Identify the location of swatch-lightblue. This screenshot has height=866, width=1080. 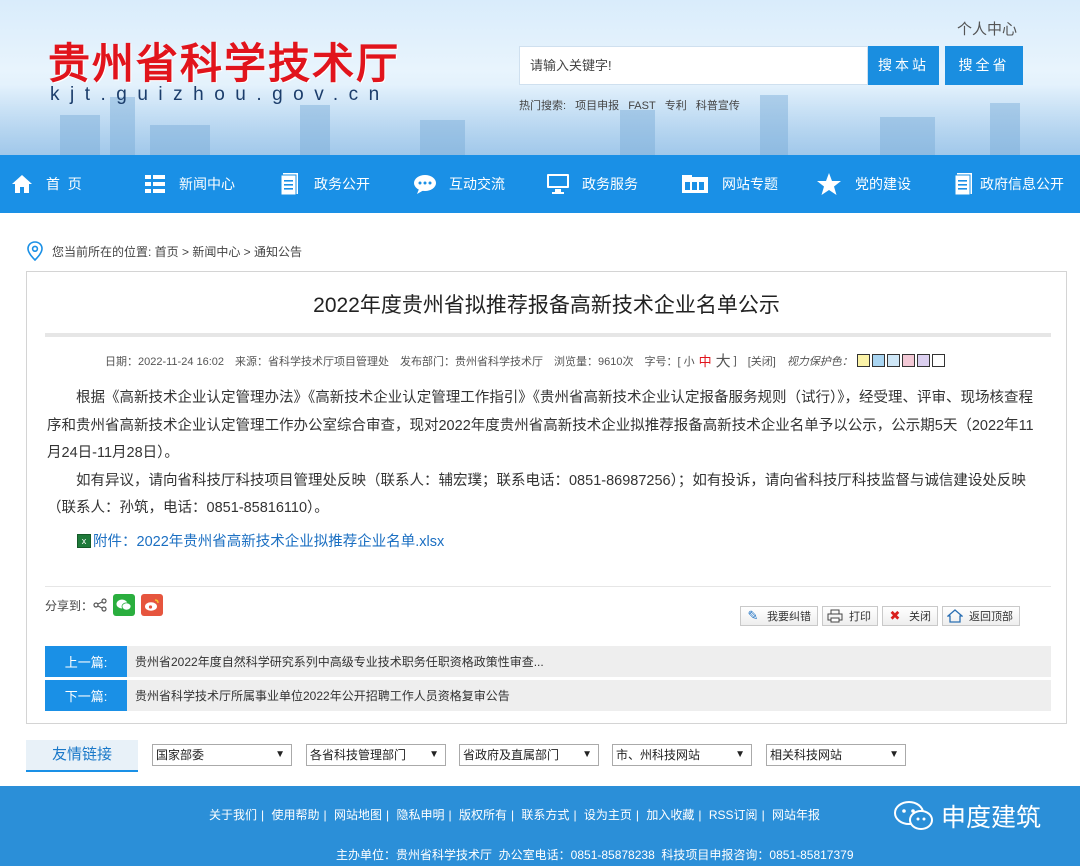
(893, 360).